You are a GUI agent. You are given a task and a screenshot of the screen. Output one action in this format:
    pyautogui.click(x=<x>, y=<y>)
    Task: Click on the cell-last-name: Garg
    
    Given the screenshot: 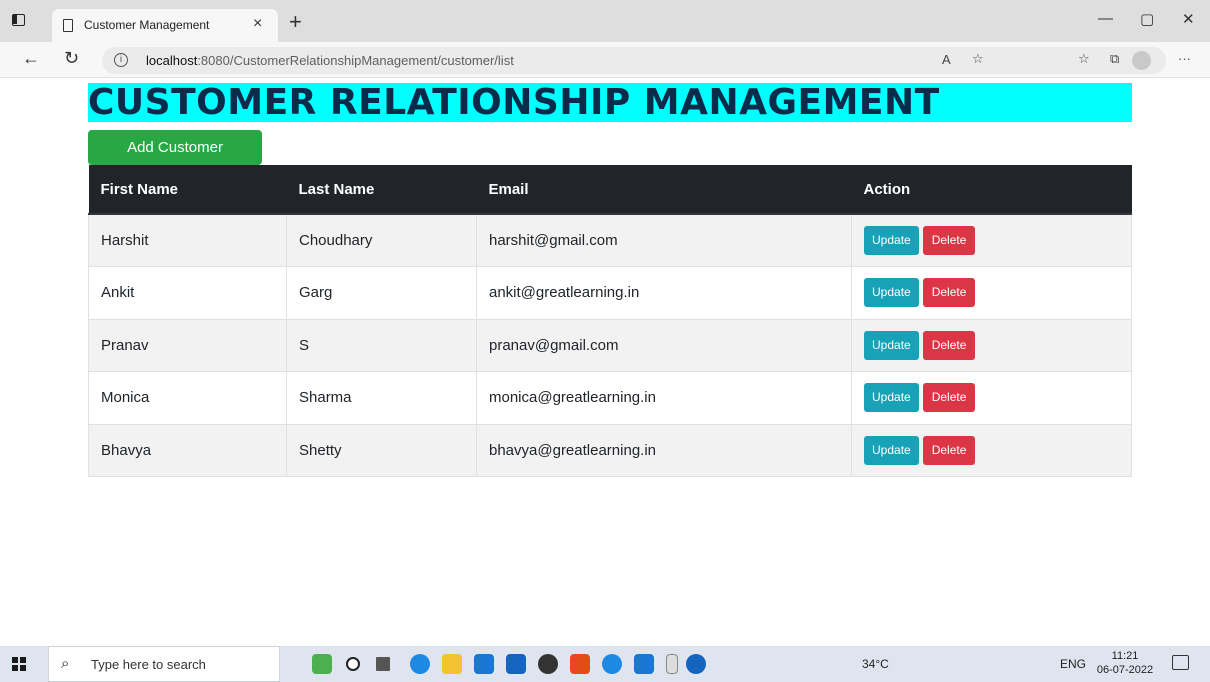 What is the action you would take?
    pyautogui.click(x=381, y=293)
    